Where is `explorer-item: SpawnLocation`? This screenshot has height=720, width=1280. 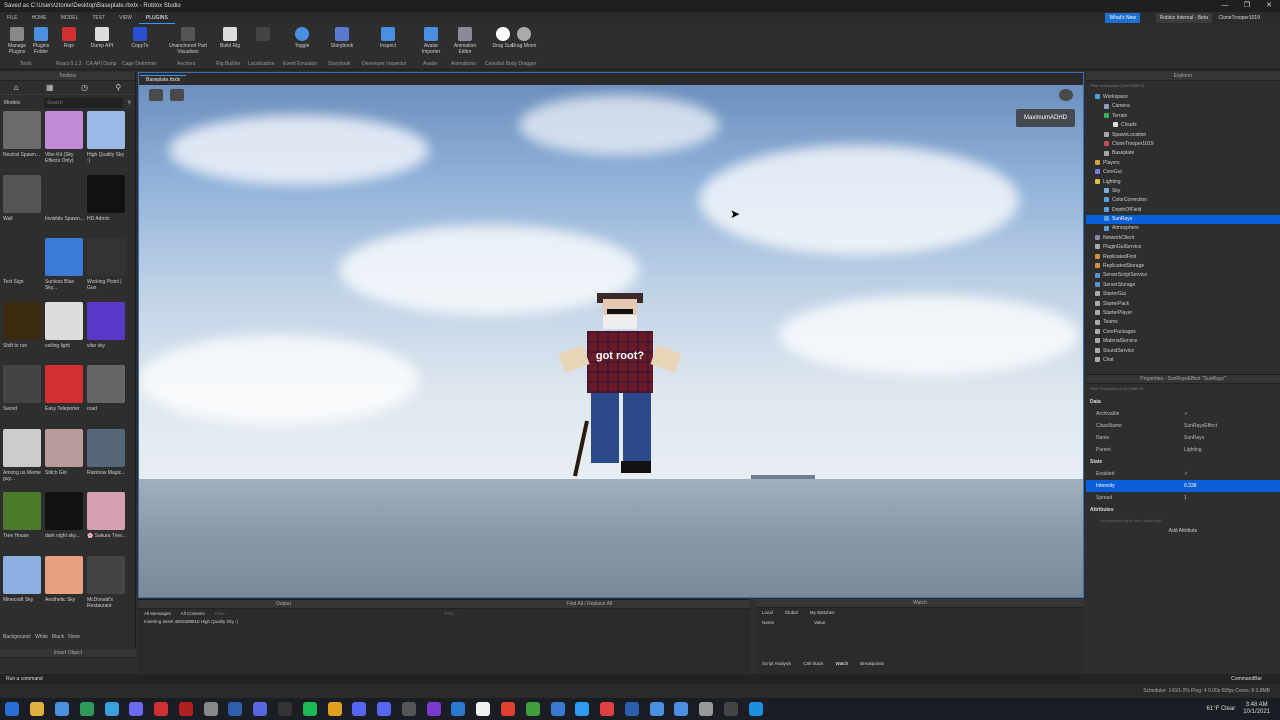
explorer-item: SpawnLocation is located at coordinates (1183, 135).